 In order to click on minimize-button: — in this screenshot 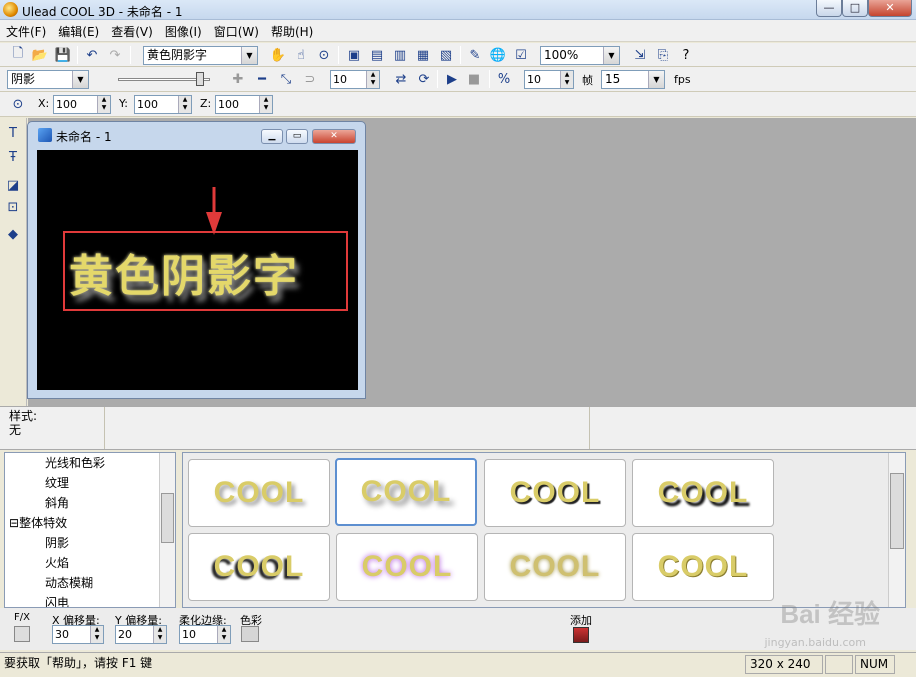, I will do `click(829, 8)`.